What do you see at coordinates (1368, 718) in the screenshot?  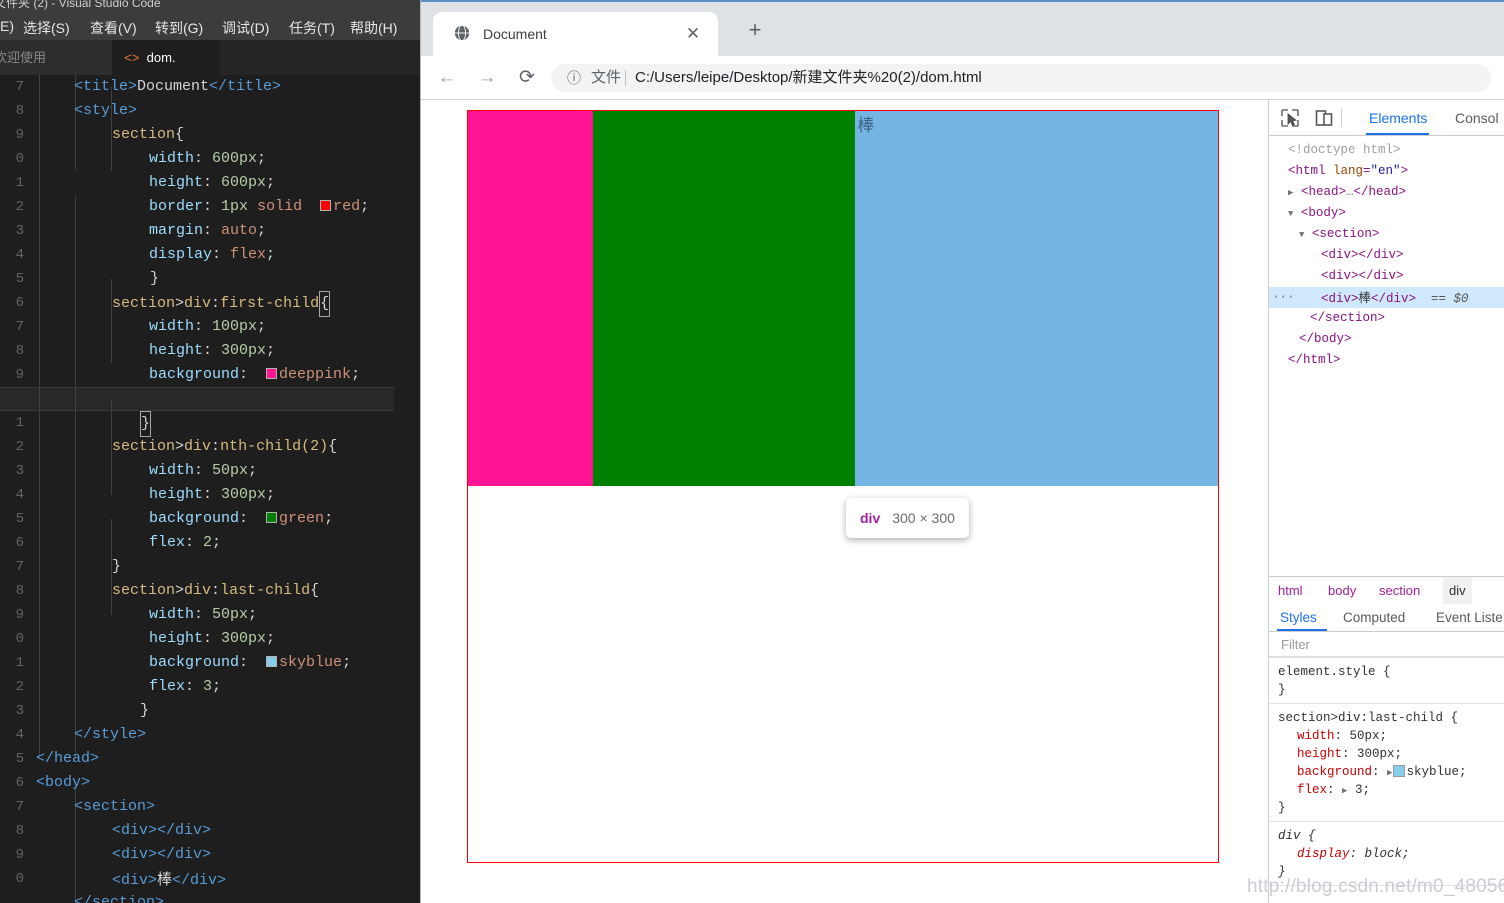 I see `style-rule-last-child-selector: section>div:last-child {` at bounding box center [1368, 718].